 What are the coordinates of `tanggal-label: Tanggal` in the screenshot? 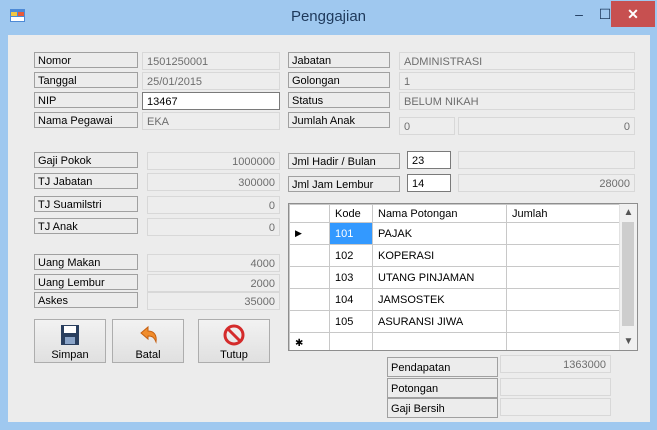 It's located at (86, 80).